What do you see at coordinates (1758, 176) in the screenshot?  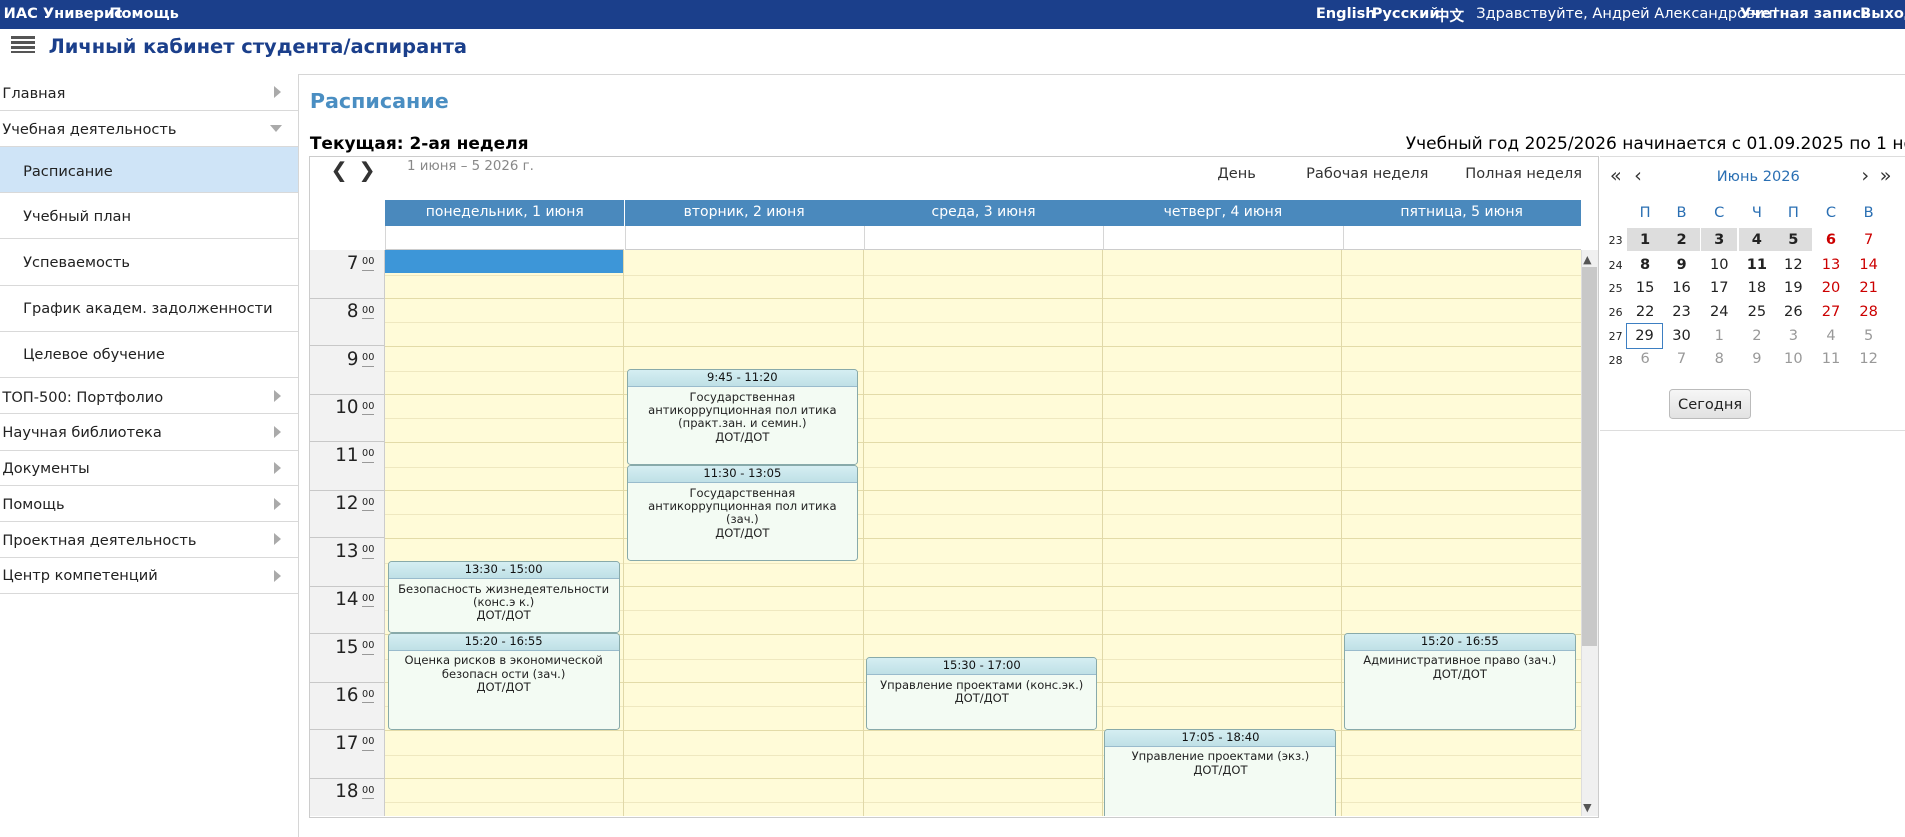 I see `calendar-month-title: Июнь 2026` at bounding box center [1758, 176].